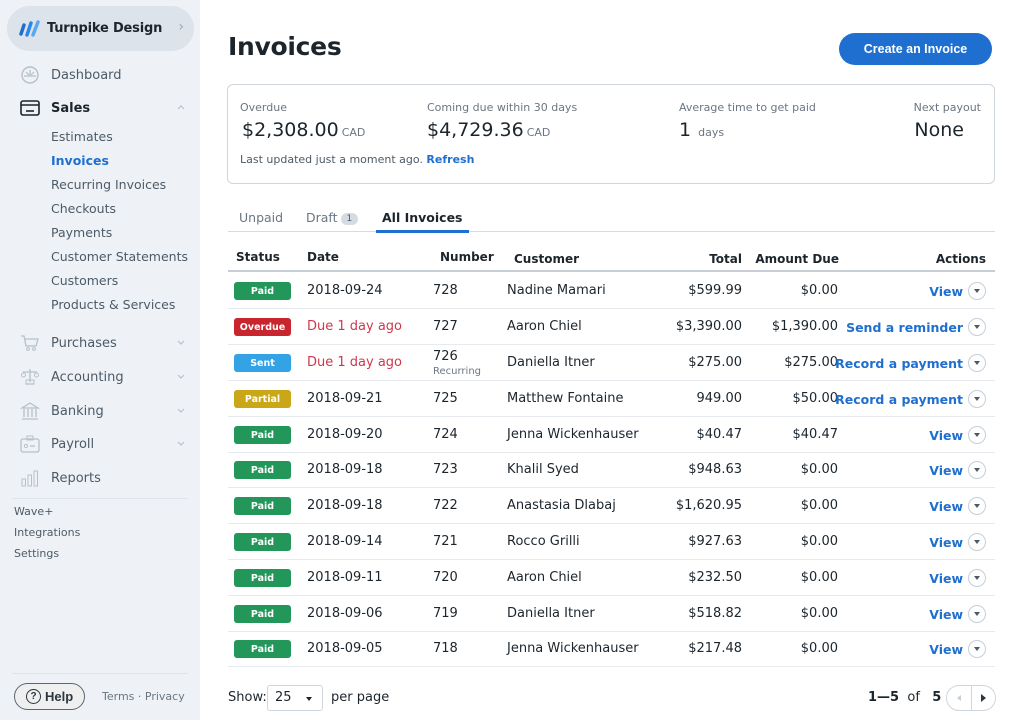  What do you see at coordinates (118, 696) in the screenshot?
I see `terms-link: Terms` at bounding box center [118, 696].